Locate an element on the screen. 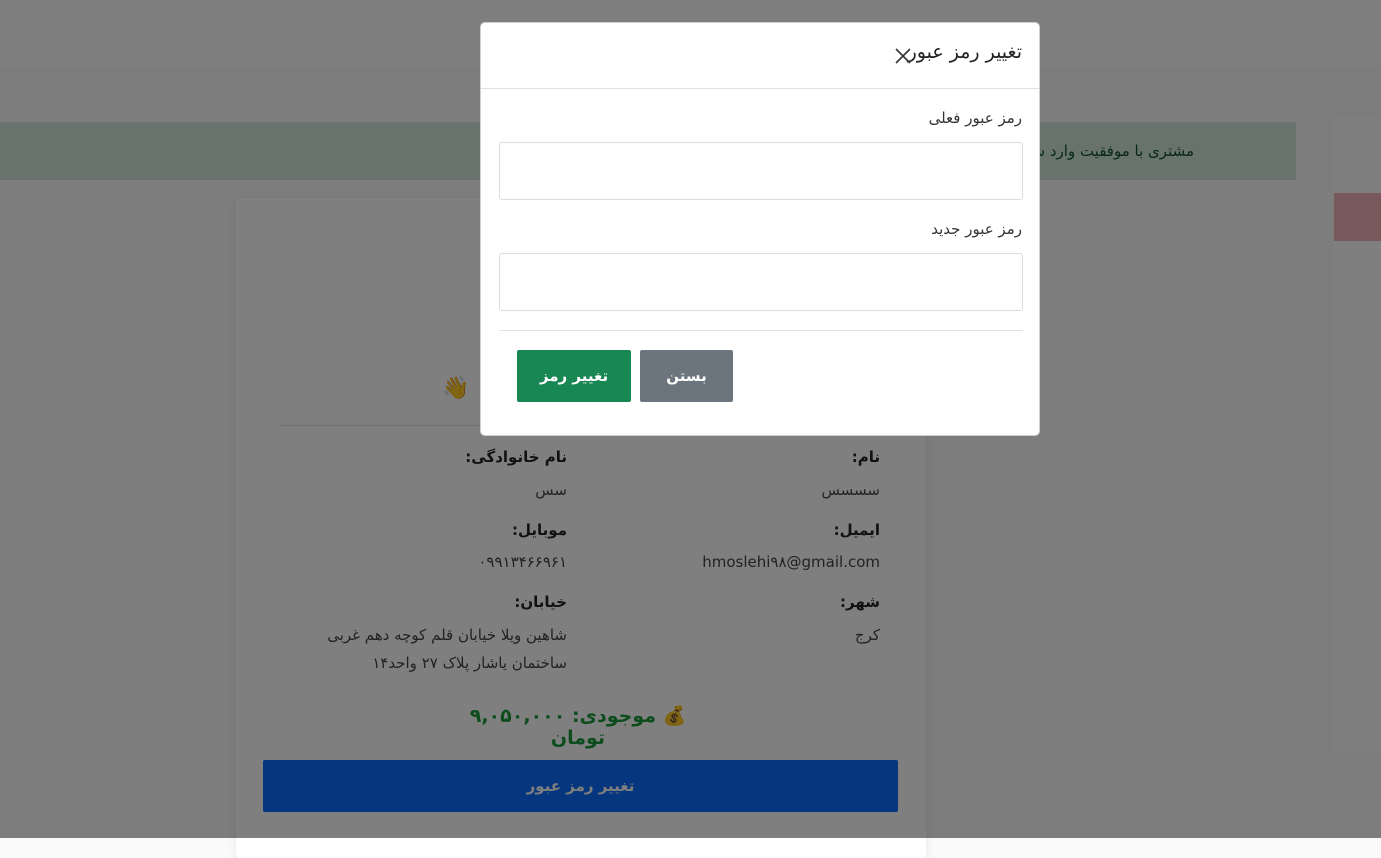 This screenshot has width=1381, height=858. close-button: بستن is located at coordinates (686, 376).